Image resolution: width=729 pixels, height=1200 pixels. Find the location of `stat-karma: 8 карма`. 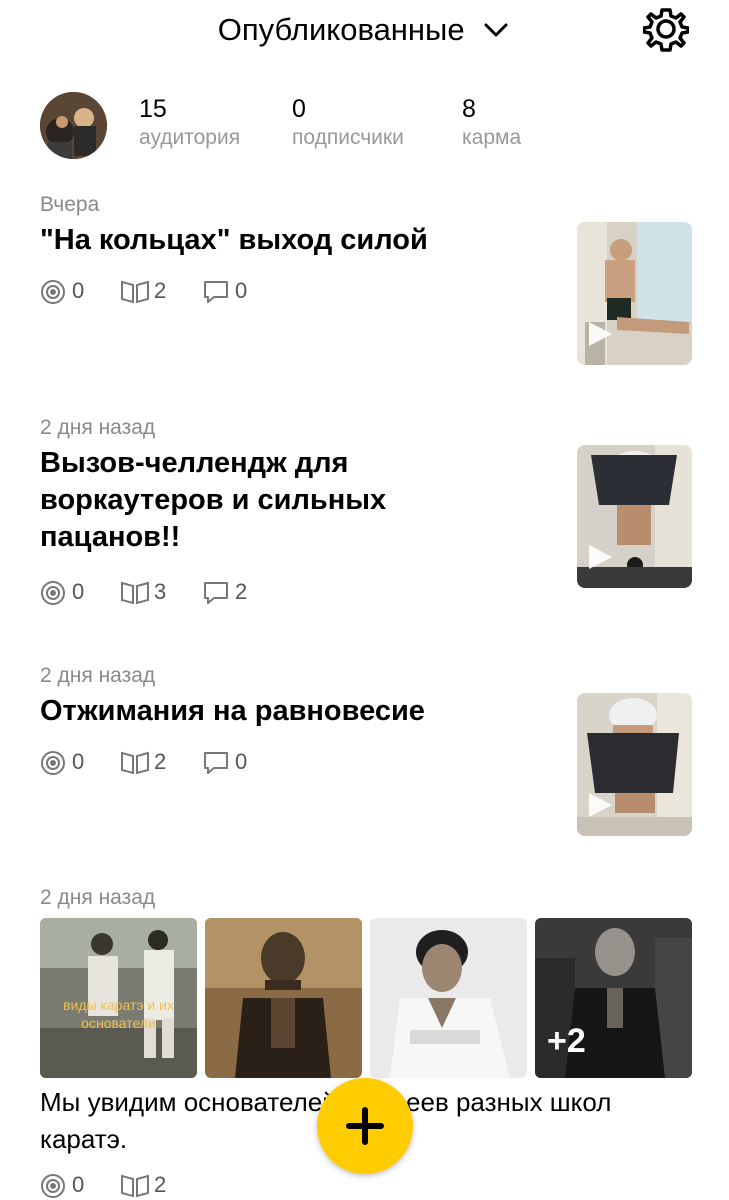

stat-karma: 8 карма is located at coordinates (491, 123).